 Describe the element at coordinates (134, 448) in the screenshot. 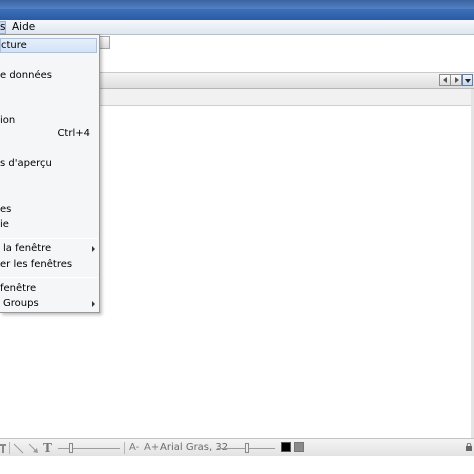

I see `font-size-decrease-button: A-` at that location.